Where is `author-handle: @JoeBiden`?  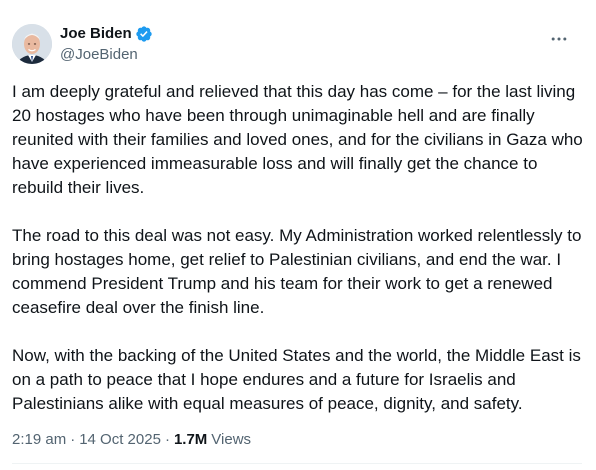
author-handle: @JoeBiden is located at coordinates (106, 55).